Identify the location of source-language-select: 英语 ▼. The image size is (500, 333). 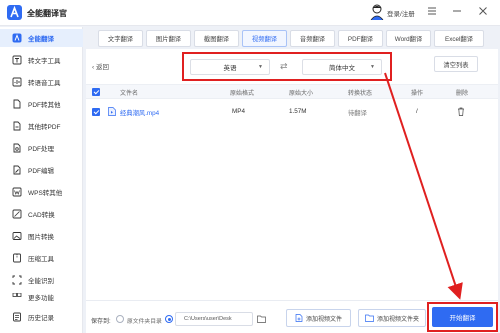
(230, 67).